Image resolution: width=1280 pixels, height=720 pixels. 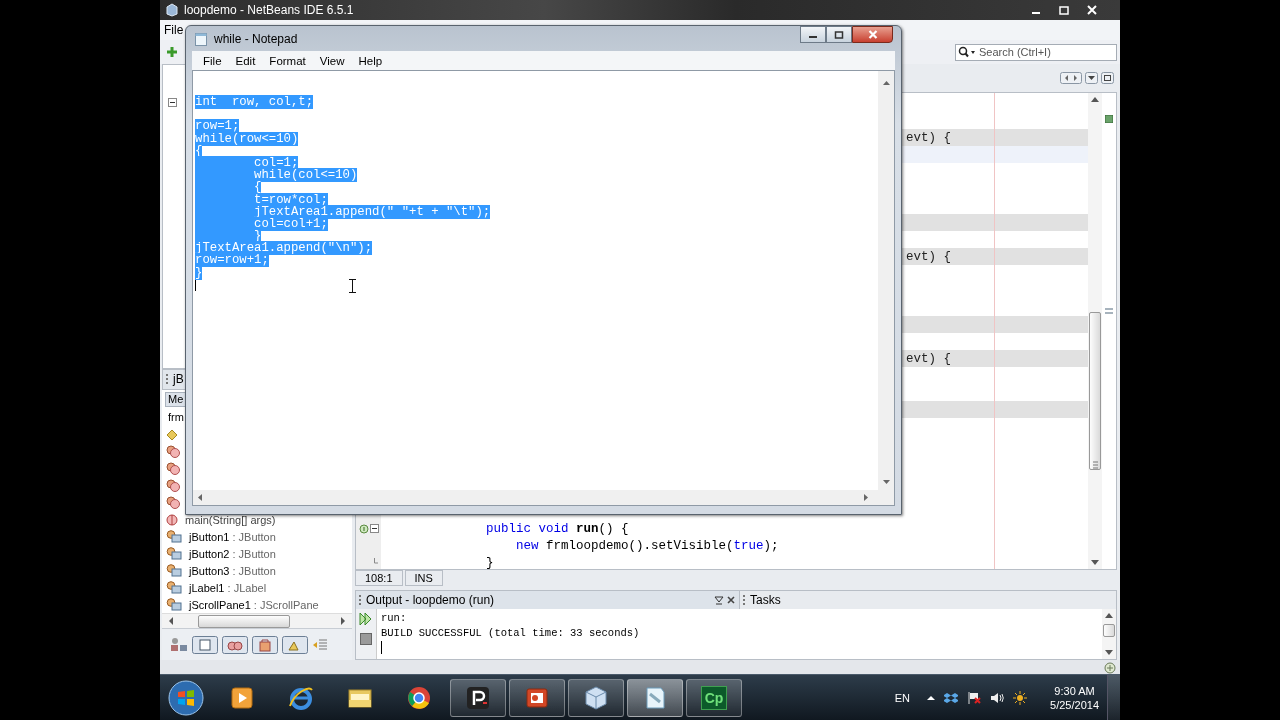 What do you see at coordinates (205, 644) in the screenshot?
I see `square-toggle-icon` at bounding box center [205, 644].